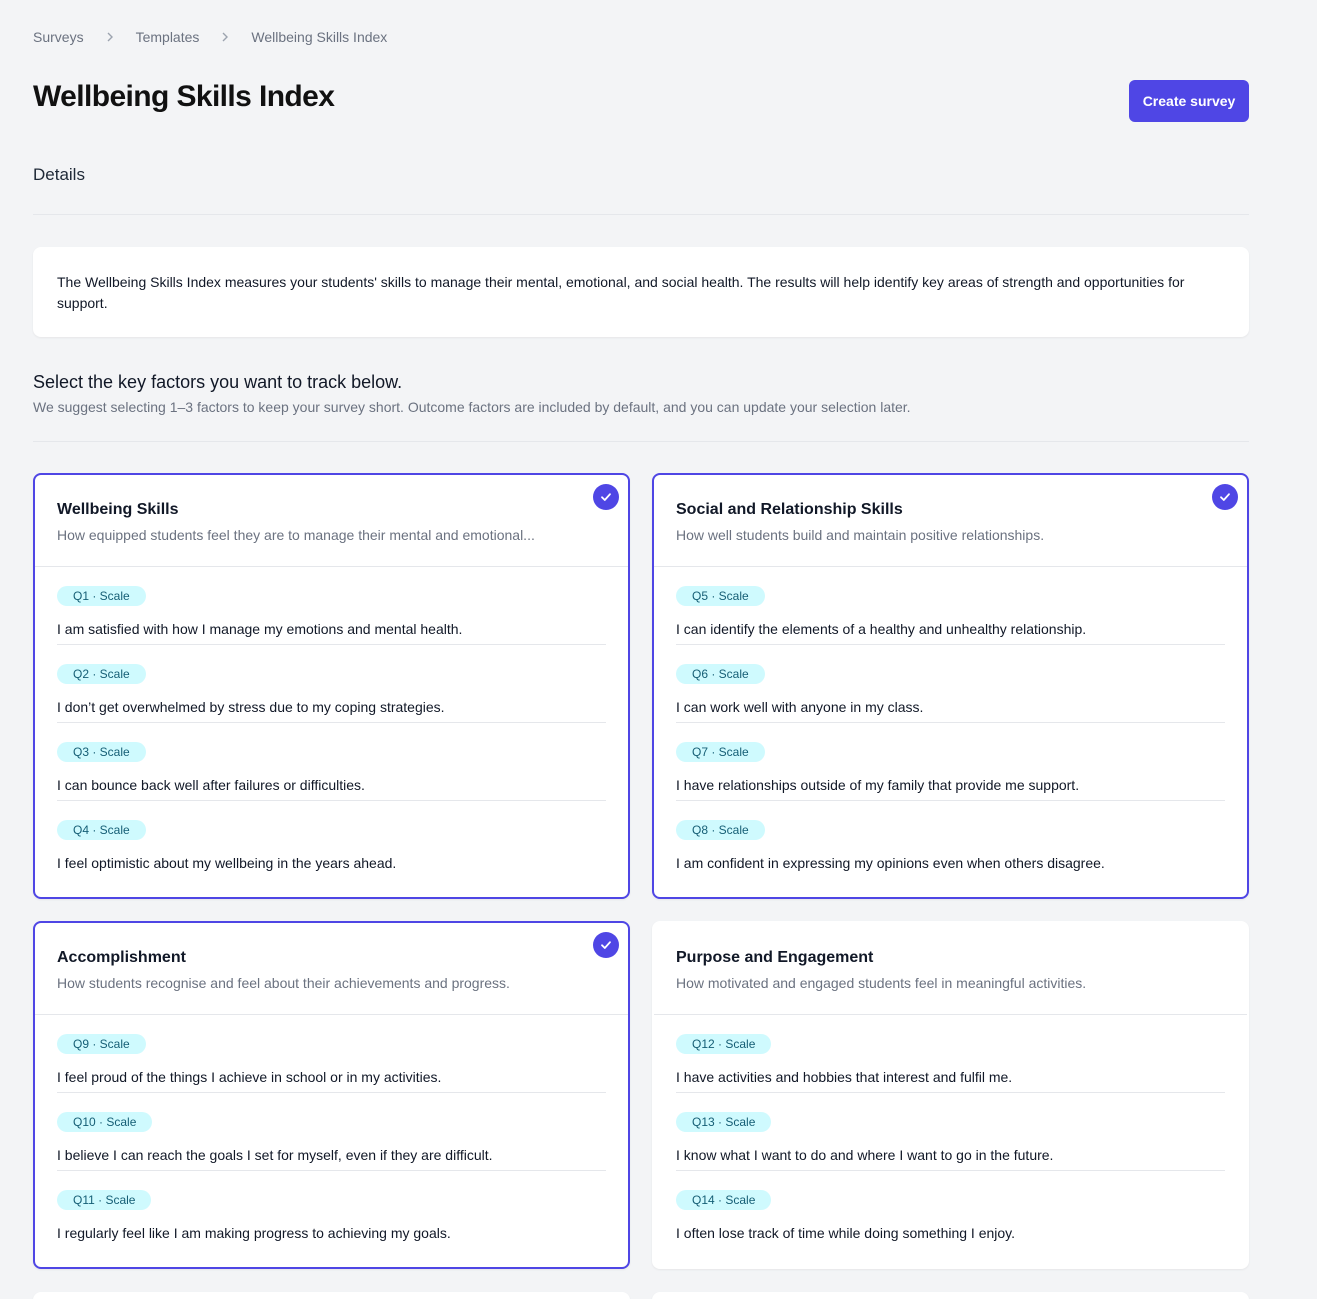  I want to click on question-tag: Q1 · Scale, so click(101, 596).